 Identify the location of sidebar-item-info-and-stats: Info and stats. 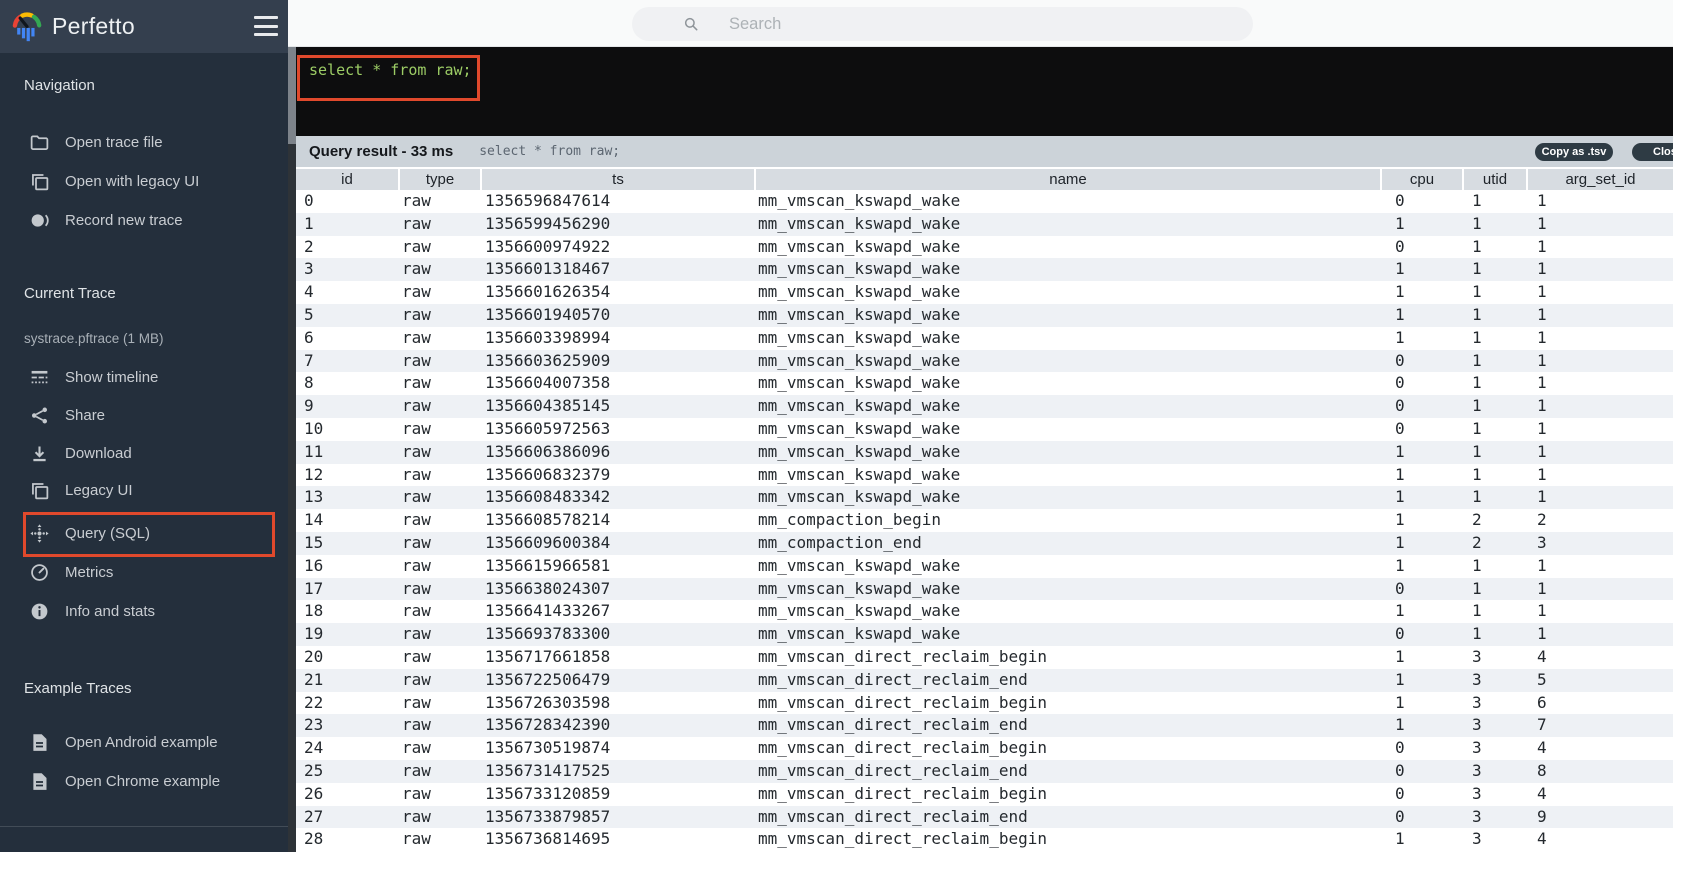
(144, 611).